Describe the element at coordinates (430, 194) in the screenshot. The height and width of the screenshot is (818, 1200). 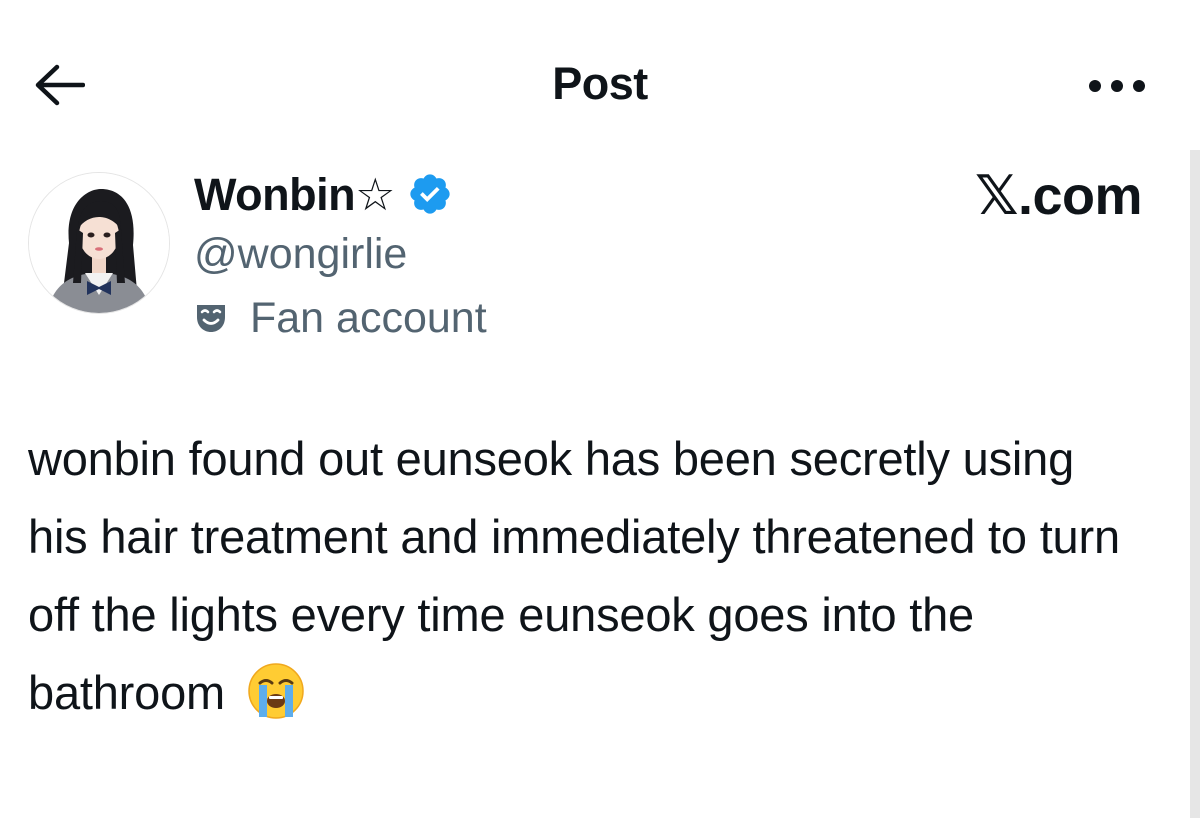
I see `verified-badge-icon` at that location.